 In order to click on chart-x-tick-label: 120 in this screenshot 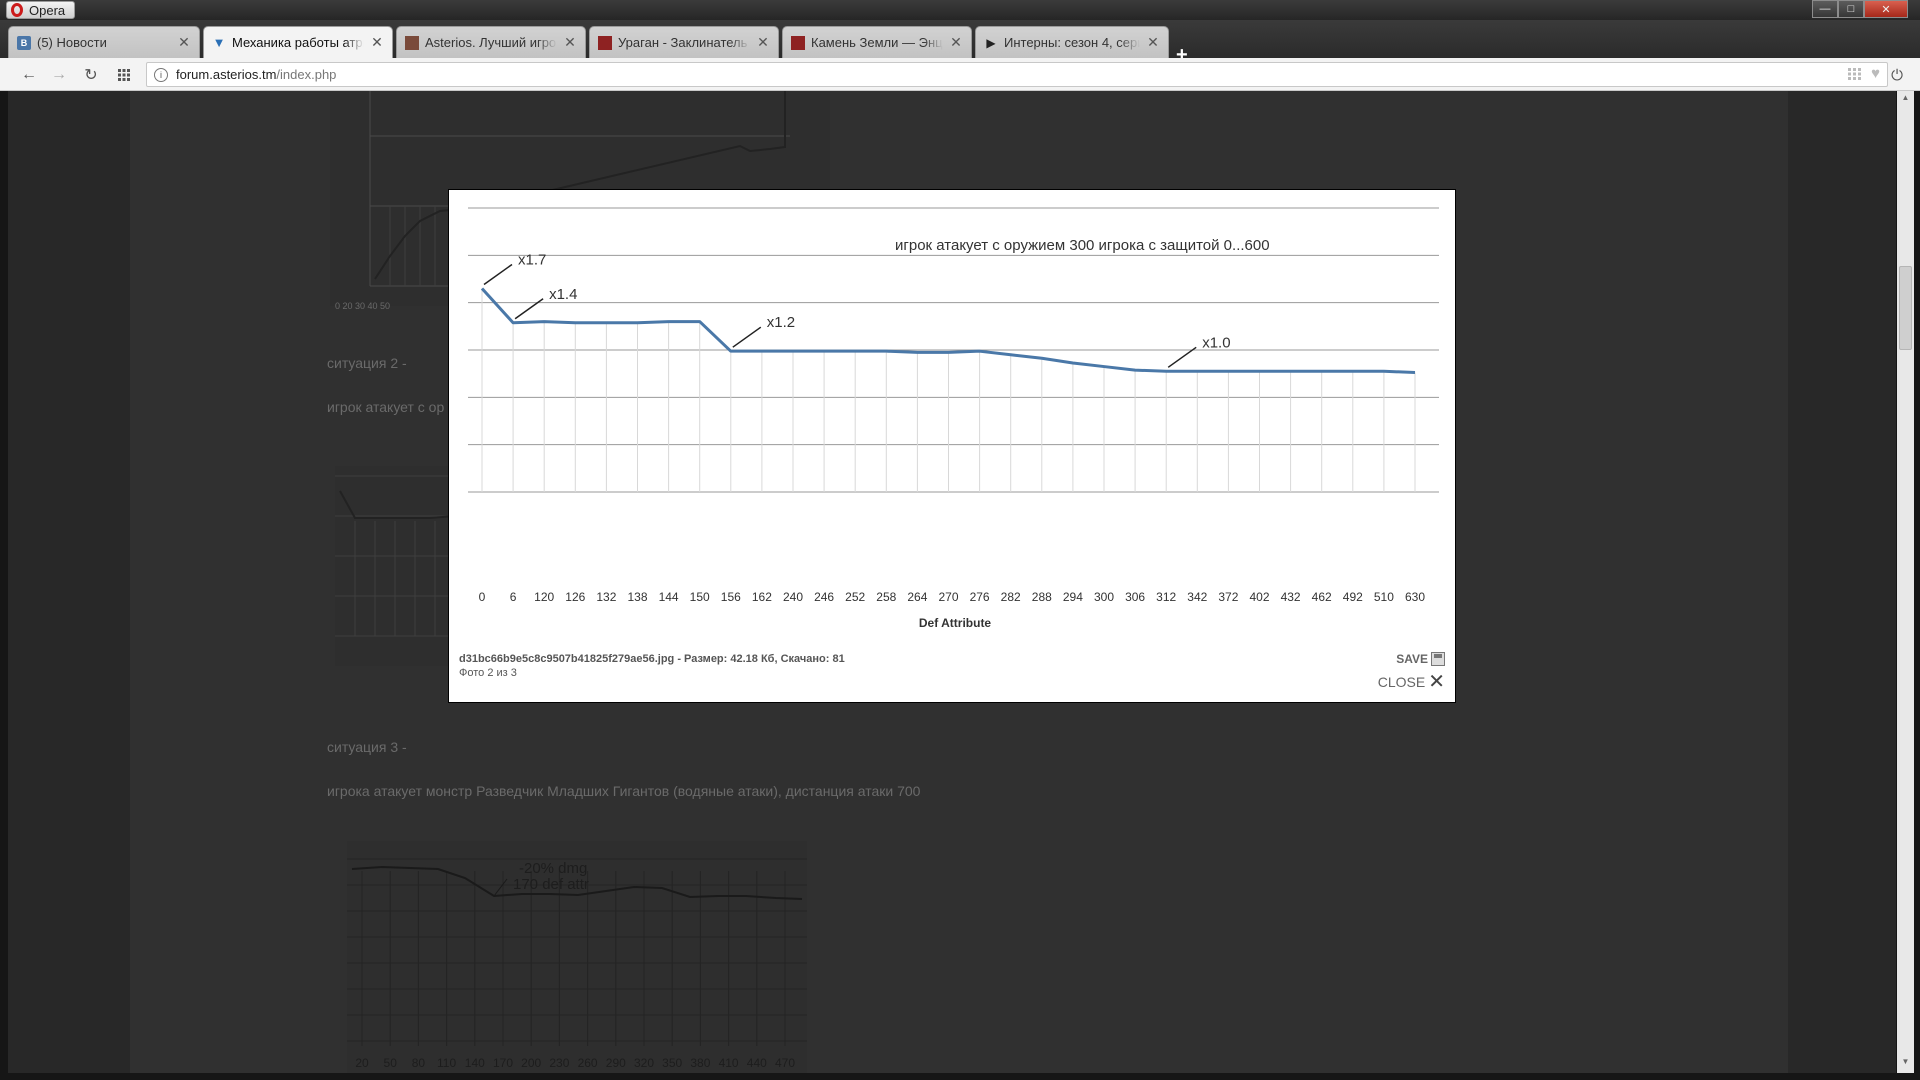, I will do `click(544, 597)`.